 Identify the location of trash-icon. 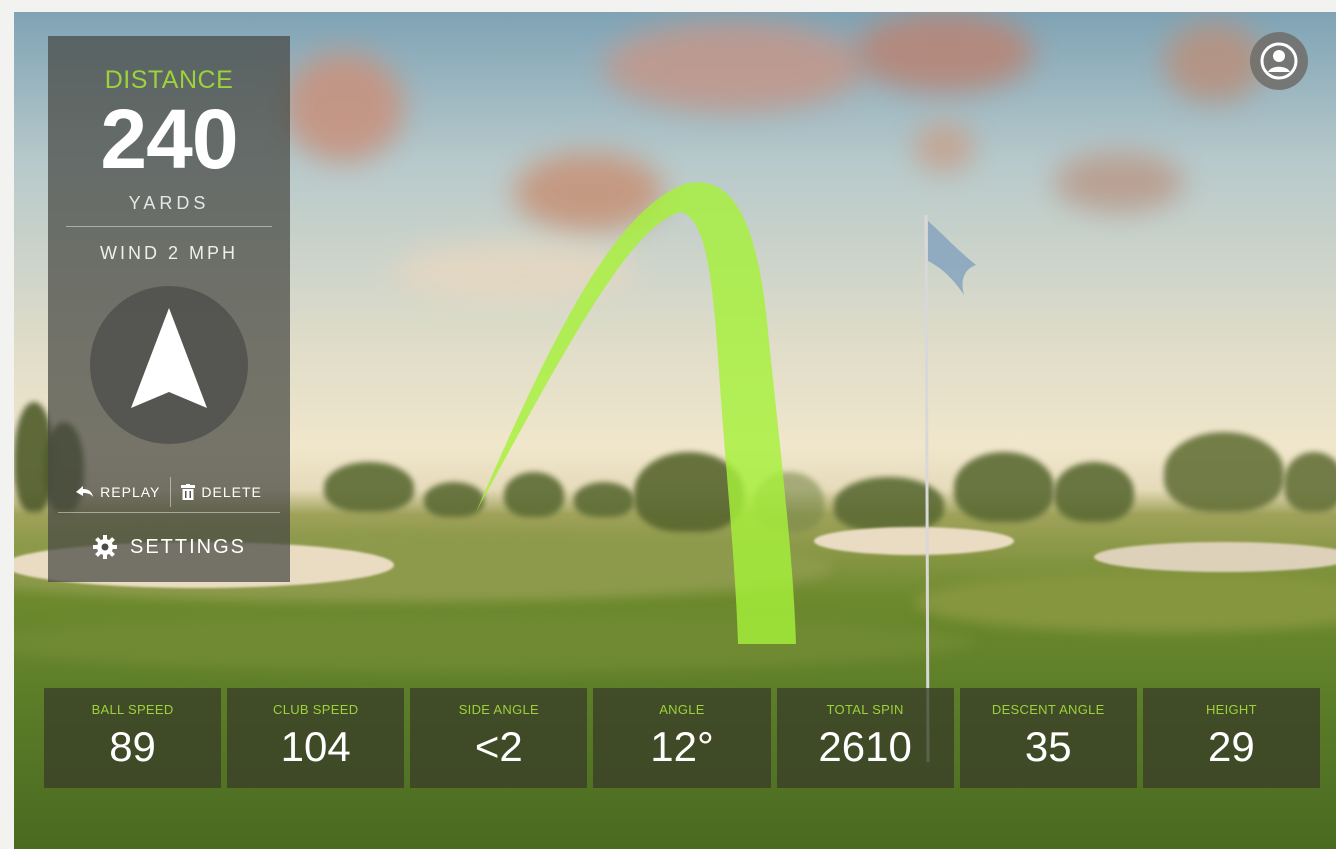
(188, 492).